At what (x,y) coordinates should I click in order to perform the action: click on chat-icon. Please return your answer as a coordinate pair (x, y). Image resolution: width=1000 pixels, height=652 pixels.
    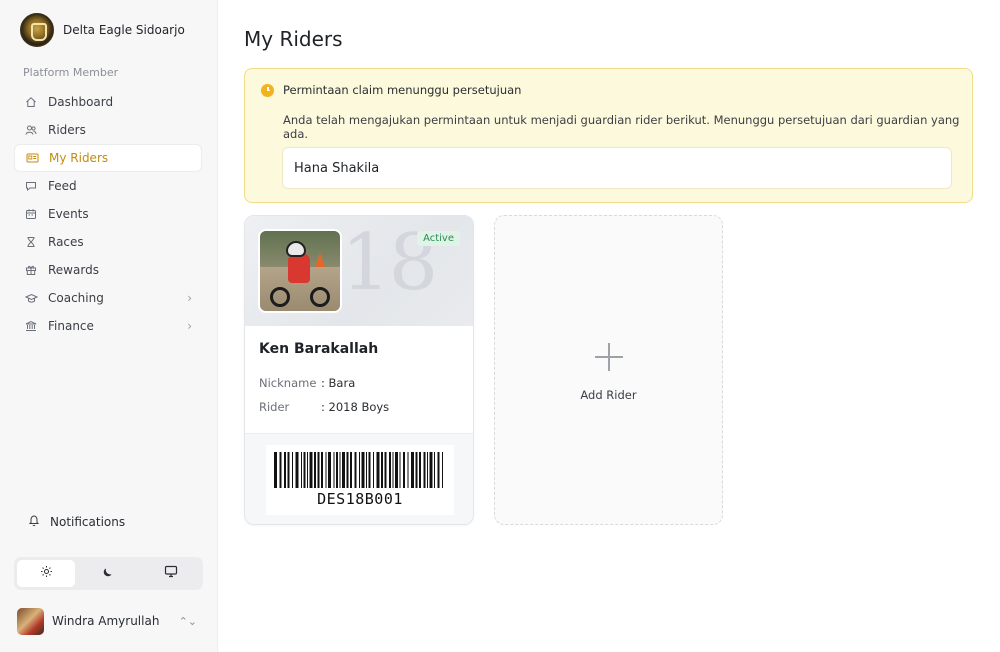
    Looking at the image, I should click on (31, 186).